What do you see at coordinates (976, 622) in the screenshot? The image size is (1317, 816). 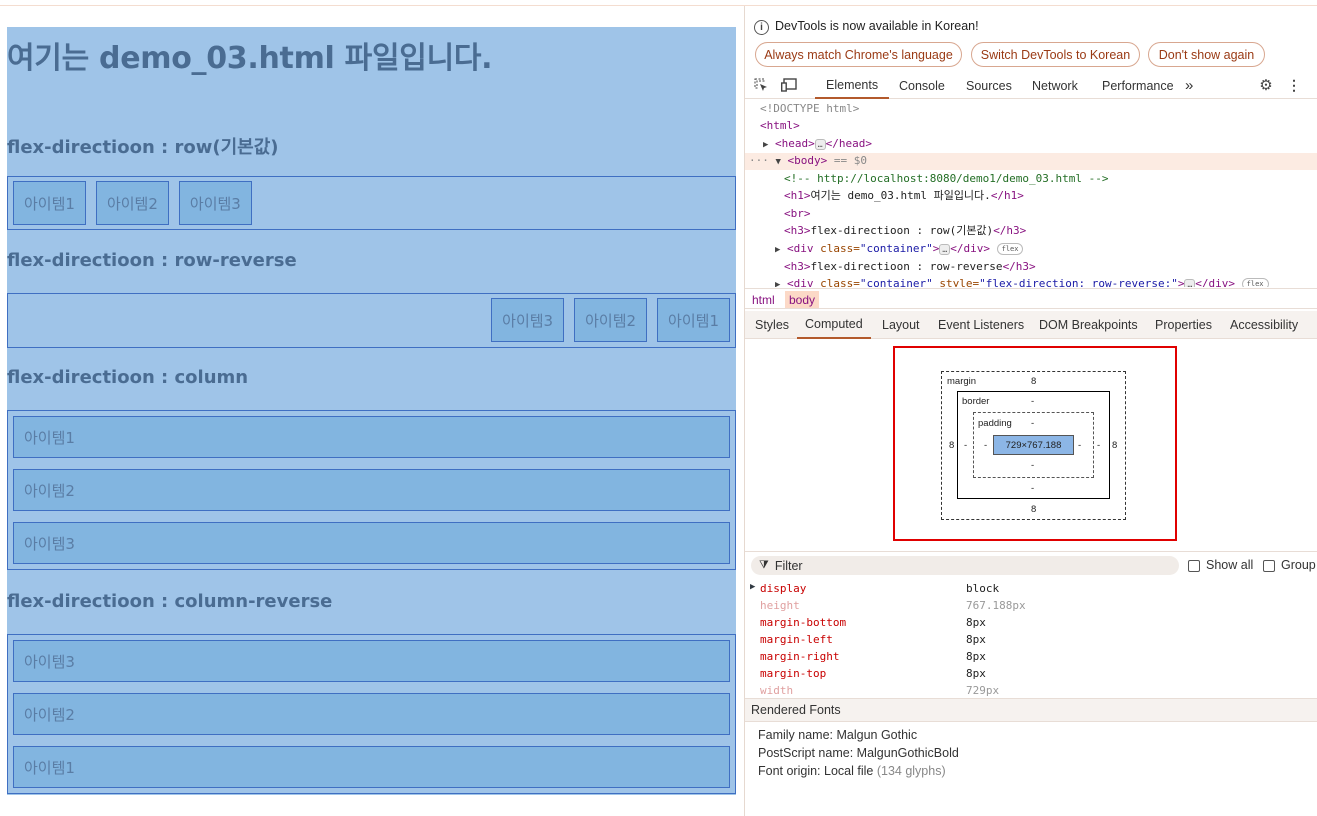 I see `property-value: 8px` at bounding box center [976, 622].